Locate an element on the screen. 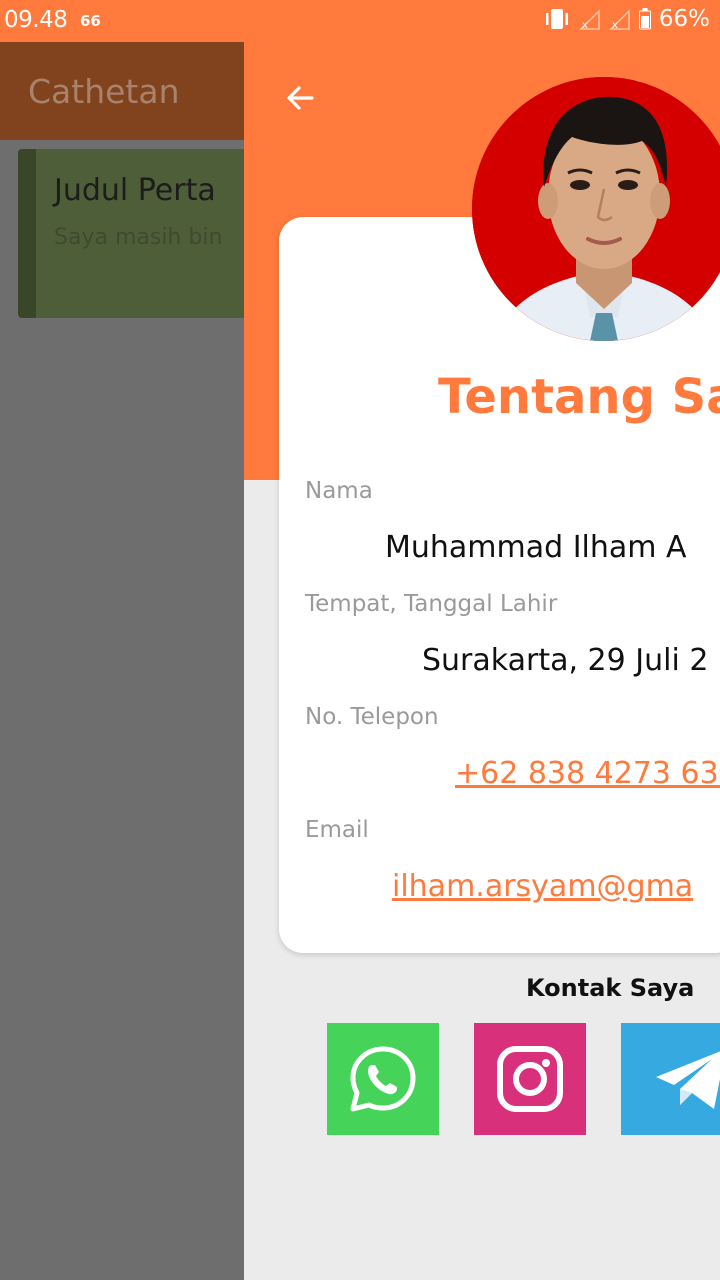 The width and height of the screenshot is (720, 1280). instagram-icon is located at coordinates (530, 1079).